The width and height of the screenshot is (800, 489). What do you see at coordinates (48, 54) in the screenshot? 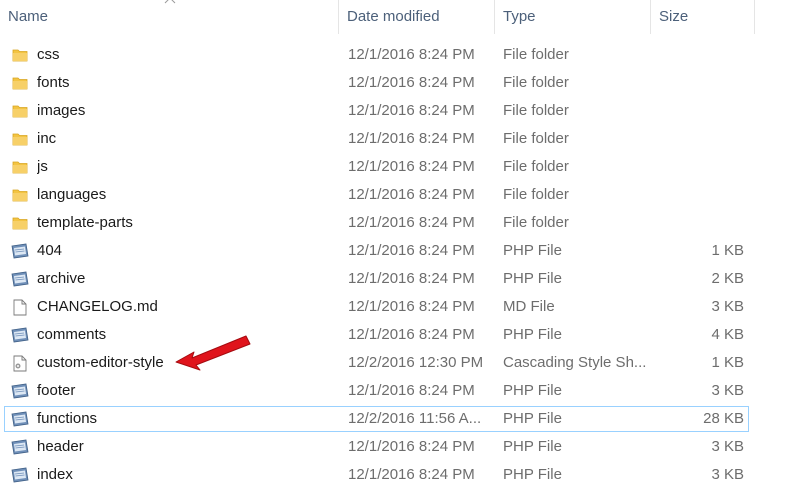
I see `file-name: css` at bounding box center [48, 54].